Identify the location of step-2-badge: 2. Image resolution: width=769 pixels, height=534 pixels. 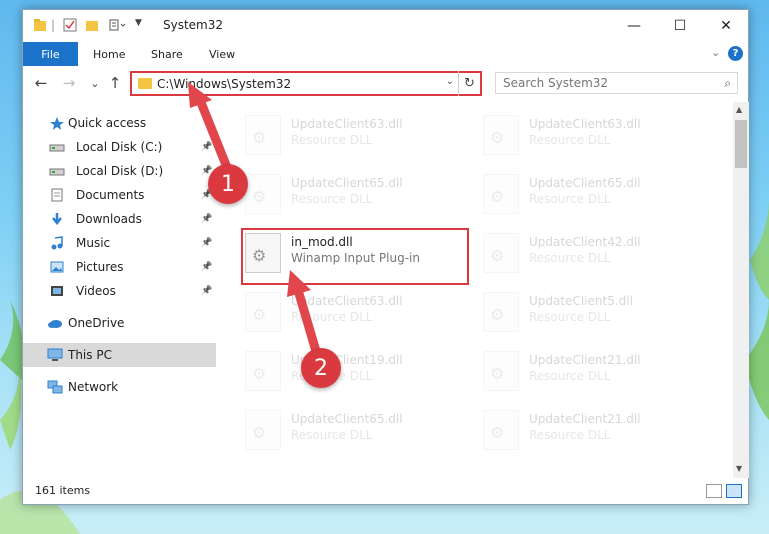
(321, 368).